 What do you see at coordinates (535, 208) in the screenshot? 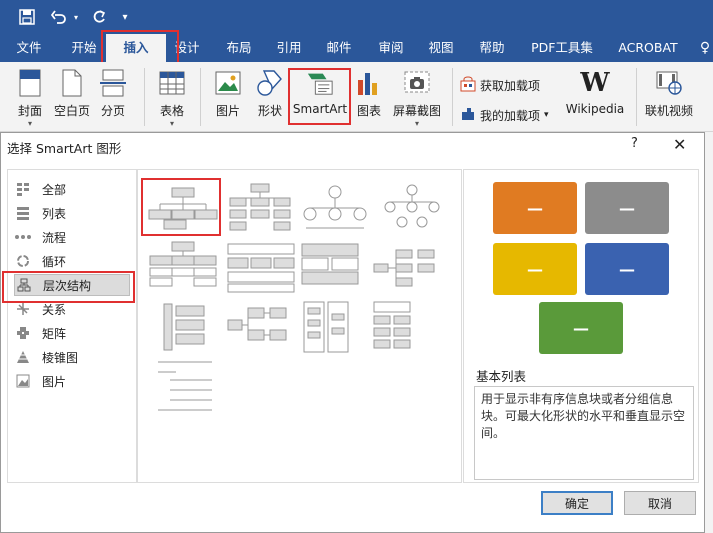
I see `preview-shape-orange: —` at bounding box center [535, 208].